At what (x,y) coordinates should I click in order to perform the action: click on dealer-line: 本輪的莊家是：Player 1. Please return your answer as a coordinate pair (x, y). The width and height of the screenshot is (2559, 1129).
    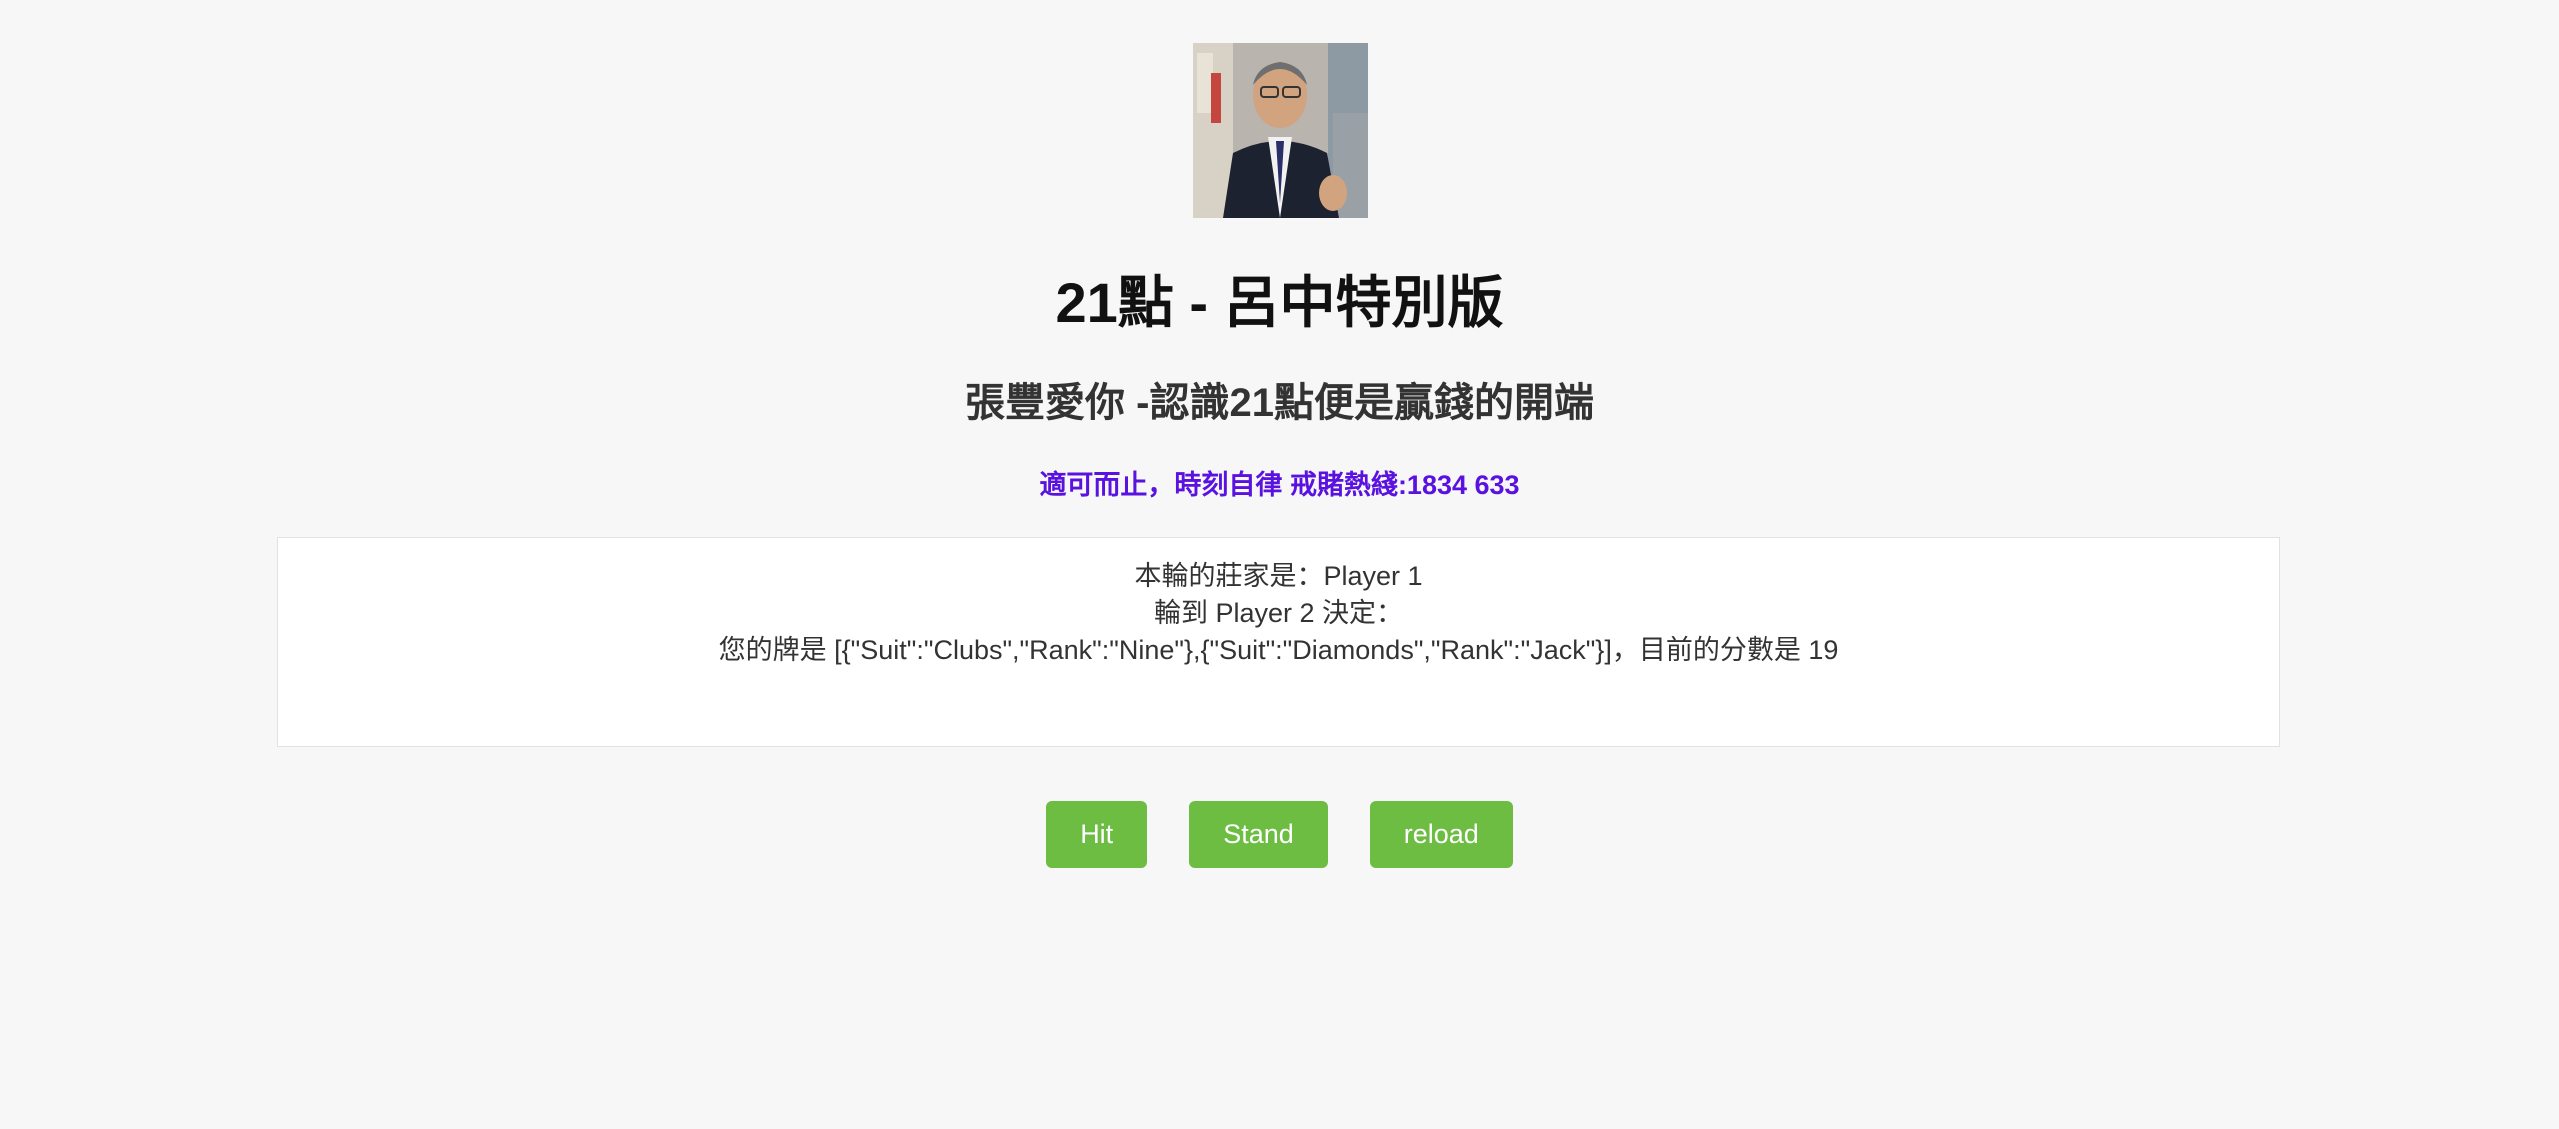
    Looking at the image, I should click on (1278, 576).